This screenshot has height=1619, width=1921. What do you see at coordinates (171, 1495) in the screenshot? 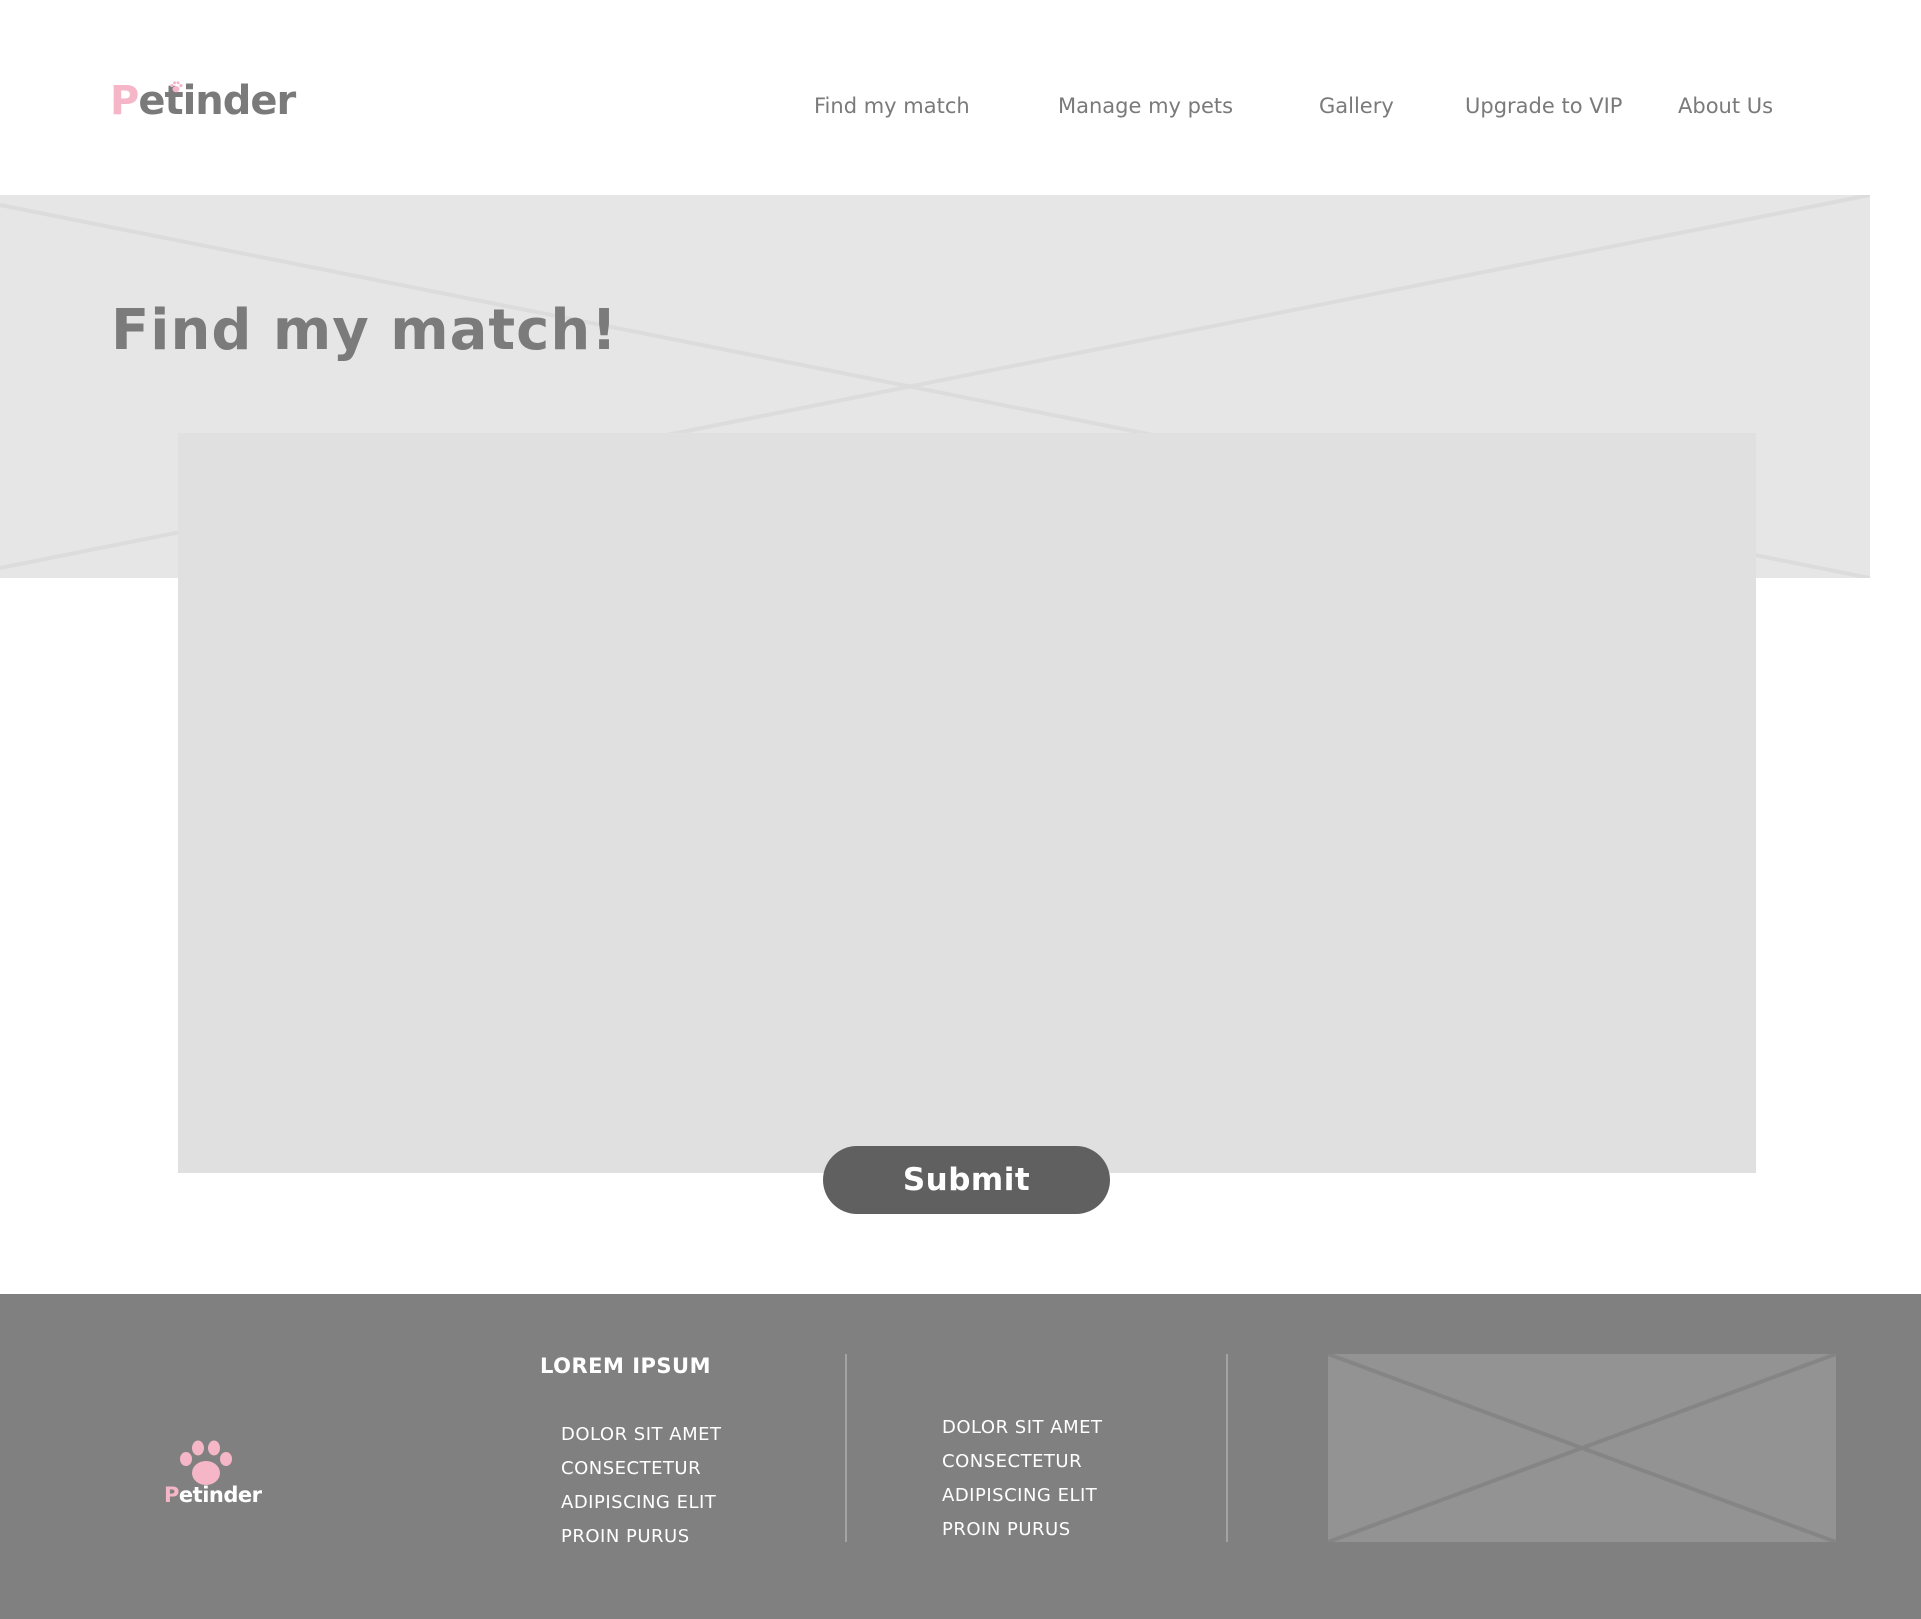
I see `footer-logo-first-letter: P` at bounding box center [171, 1495].